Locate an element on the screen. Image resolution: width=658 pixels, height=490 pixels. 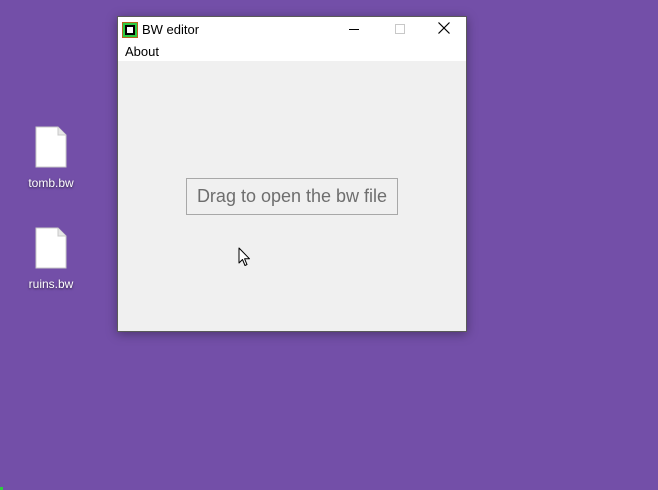
menu-item-about: About is located at coordinates (142, 51).